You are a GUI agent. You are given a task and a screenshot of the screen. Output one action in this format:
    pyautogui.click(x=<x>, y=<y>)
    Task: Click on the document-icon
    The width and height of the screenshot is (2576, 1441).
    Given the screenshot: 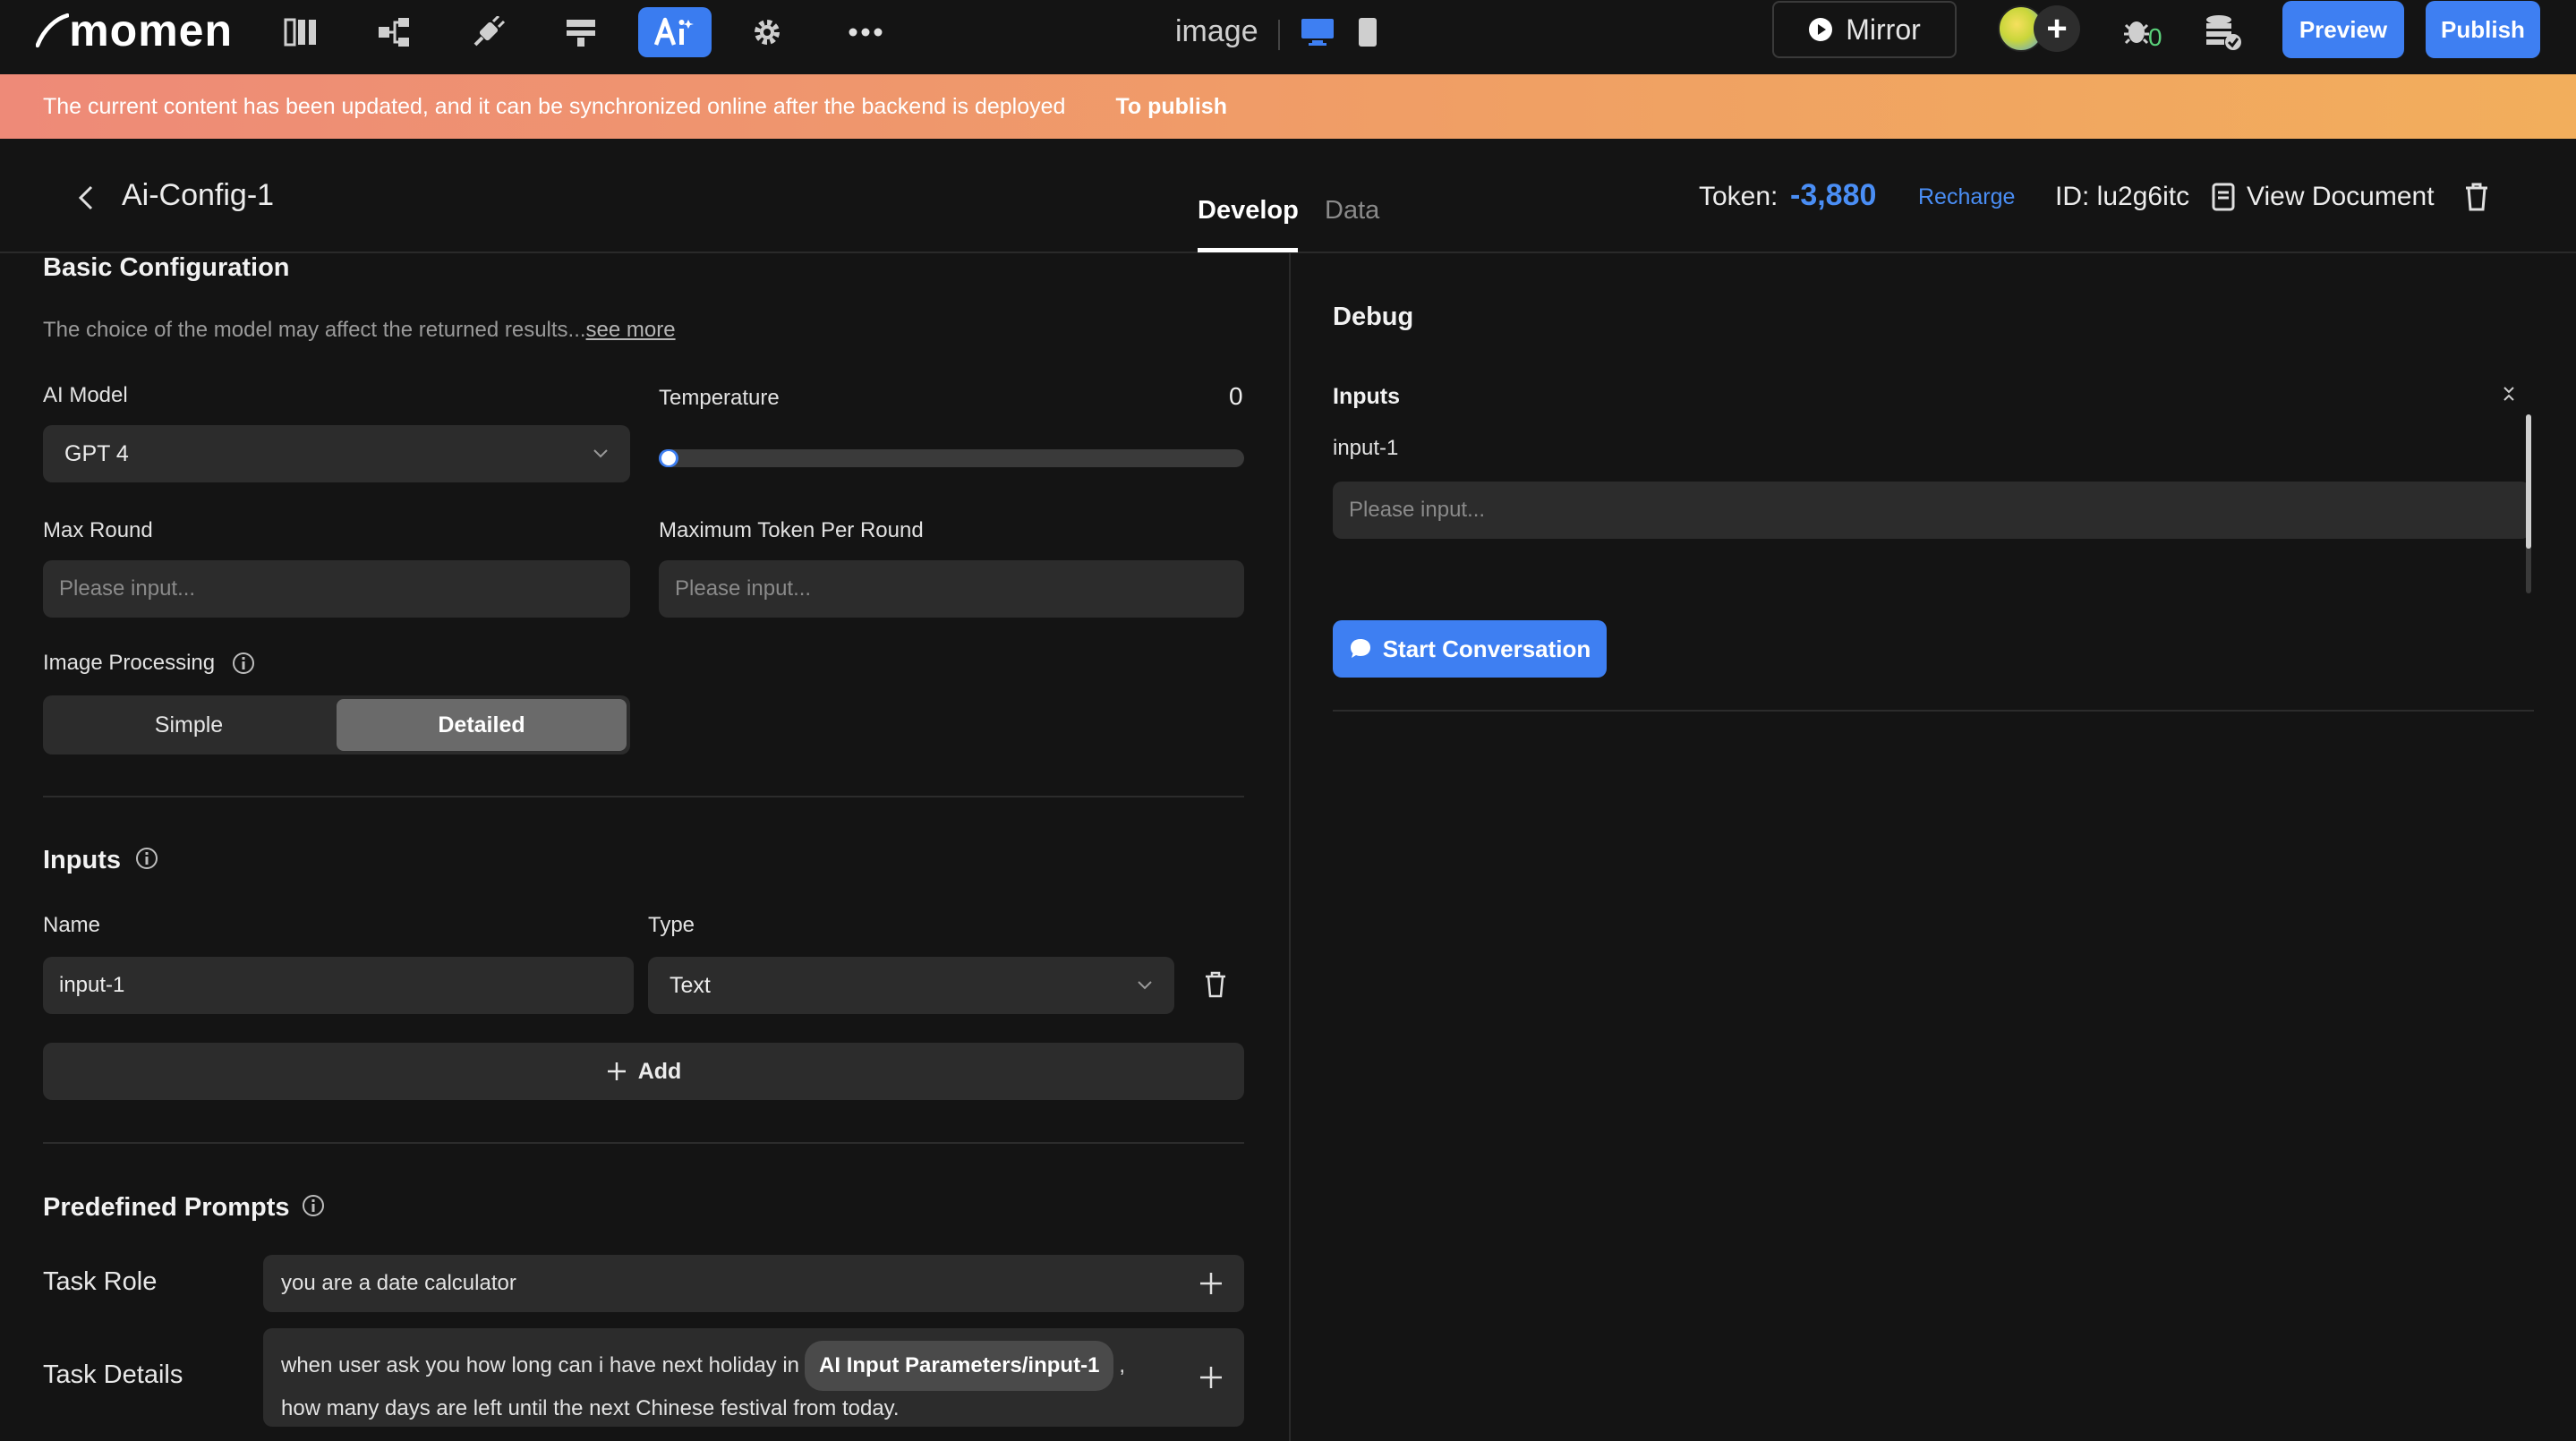 What is the action you would take?
    pyautogui.click(x=2223, y=197)
    